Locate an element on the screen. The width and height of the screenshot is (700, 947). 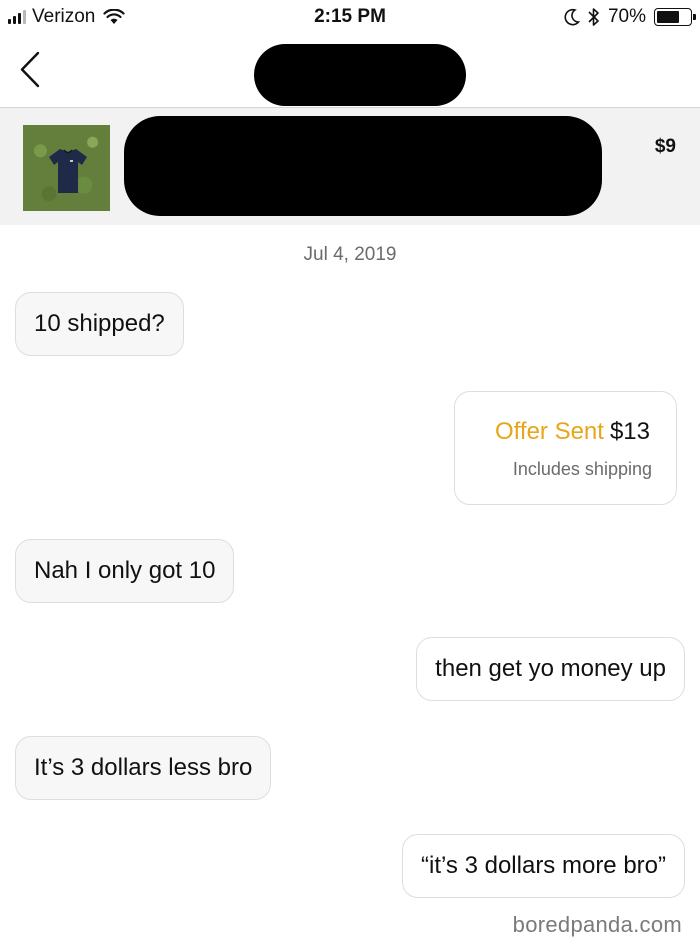
redacted-item-title is located at coordinates (363, 166).